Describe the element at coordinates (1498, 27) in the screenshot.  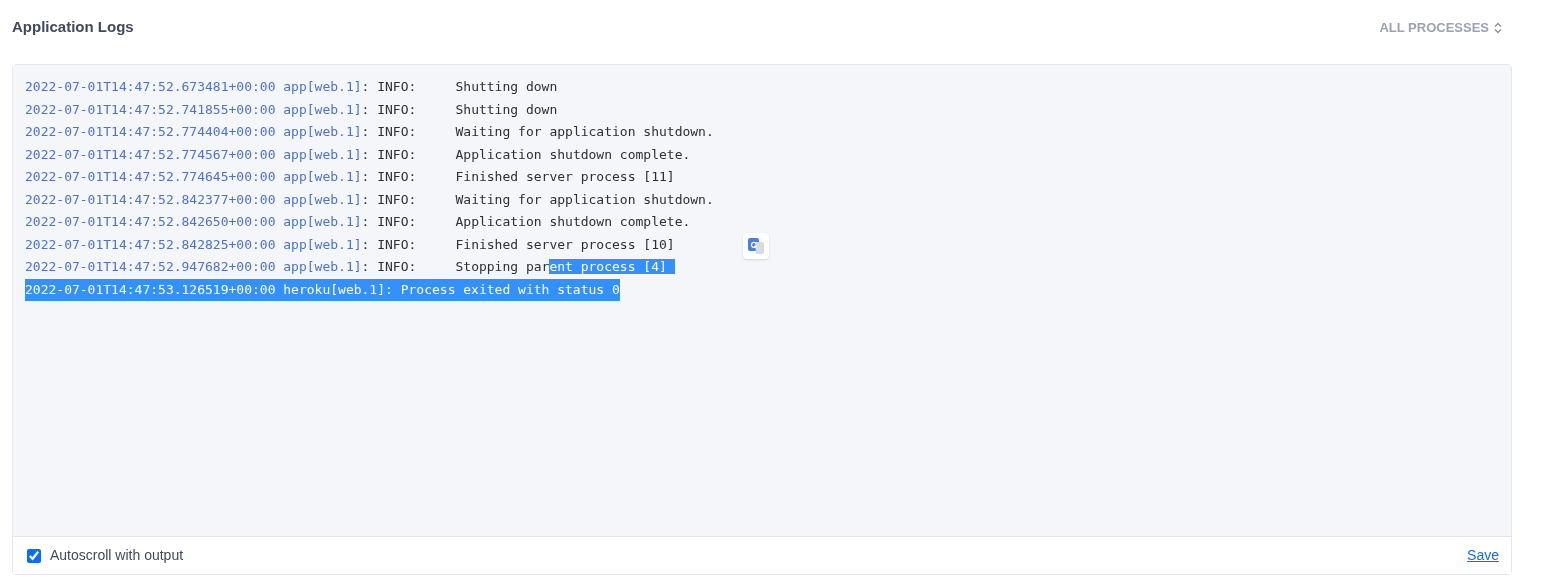
I see `sort-chevrons-icon` at that location.